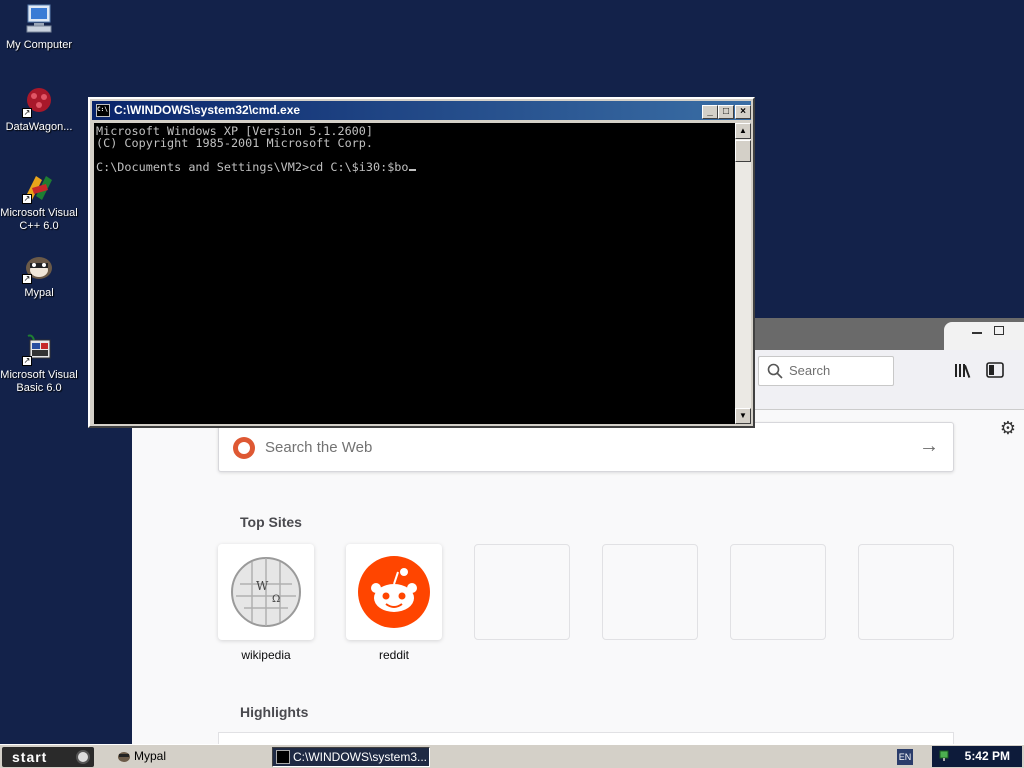  I want to click on desktop-icon-label: Microsoft Visual C++ 6.0, so click(39, 219).